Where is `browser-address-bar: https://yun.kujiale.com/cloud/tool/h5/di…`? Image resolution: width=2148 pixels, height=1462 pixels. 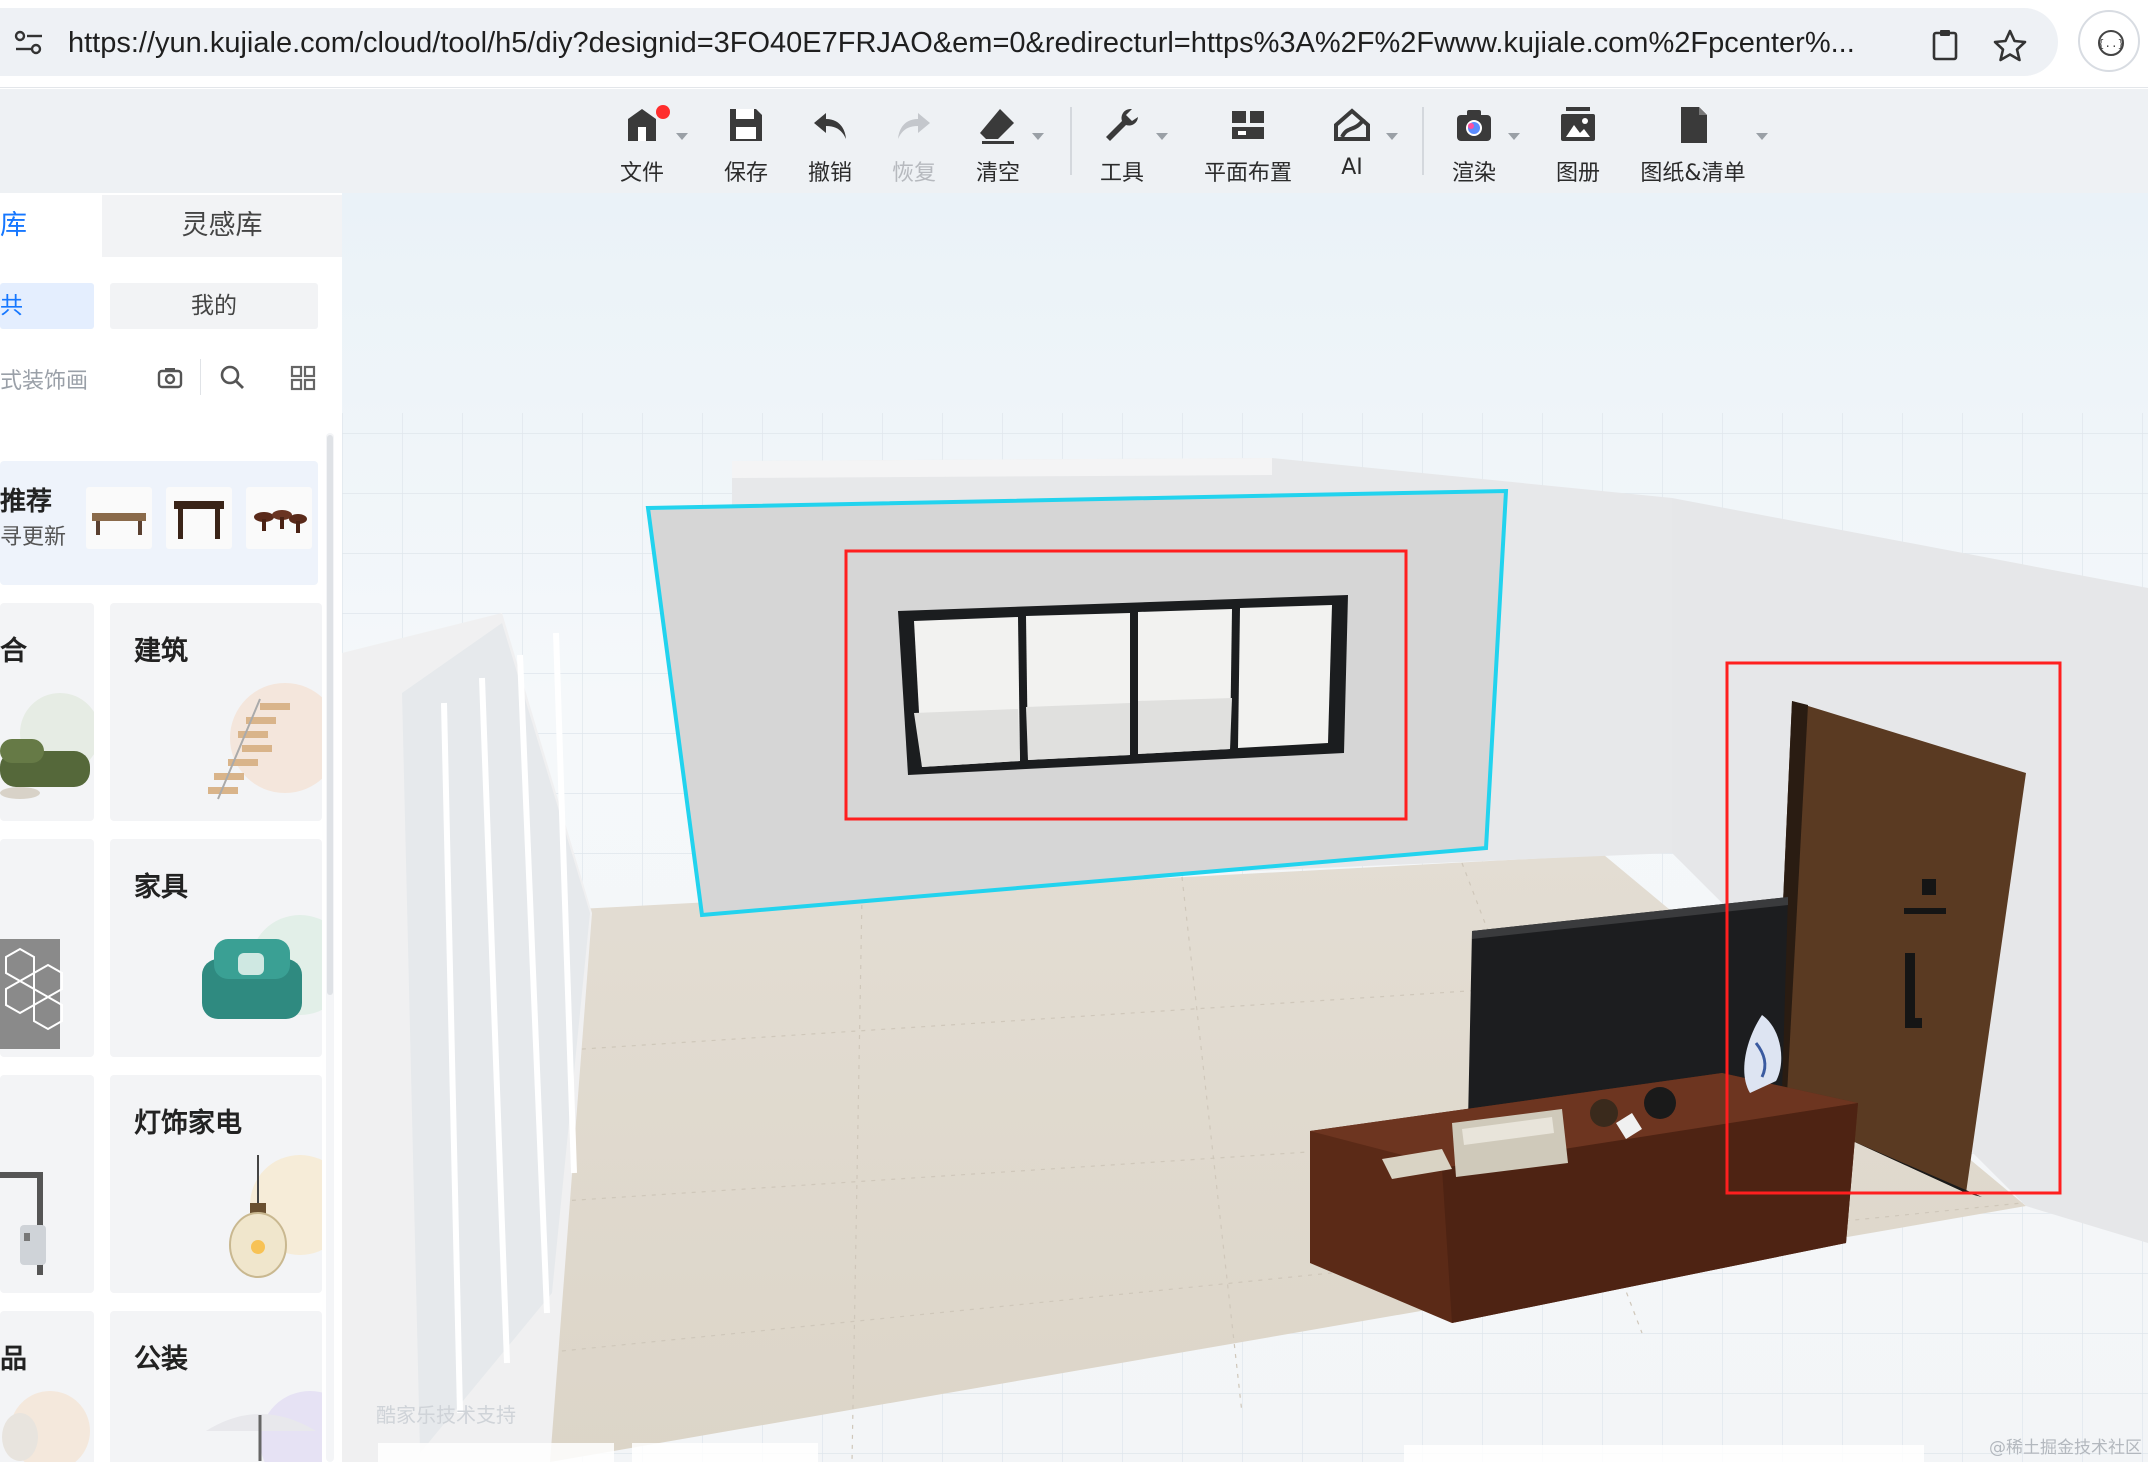 browser-address-bar: https://yun.kujiale.com/cloud/tool/h5/di… is located at coordinates (1074, 44).